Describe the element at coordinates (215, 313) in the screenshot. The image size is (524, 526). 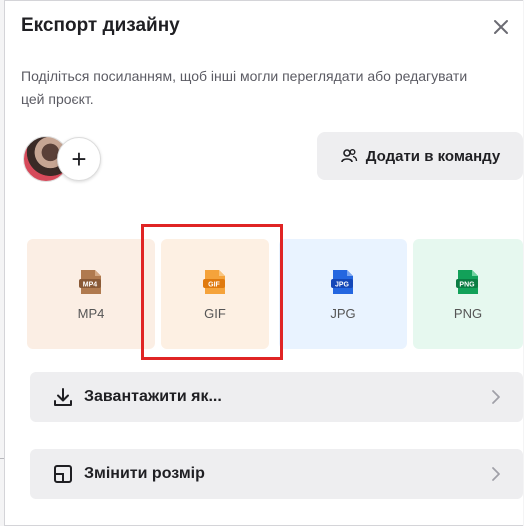
I see `format-label-gif: GIF` at that location.